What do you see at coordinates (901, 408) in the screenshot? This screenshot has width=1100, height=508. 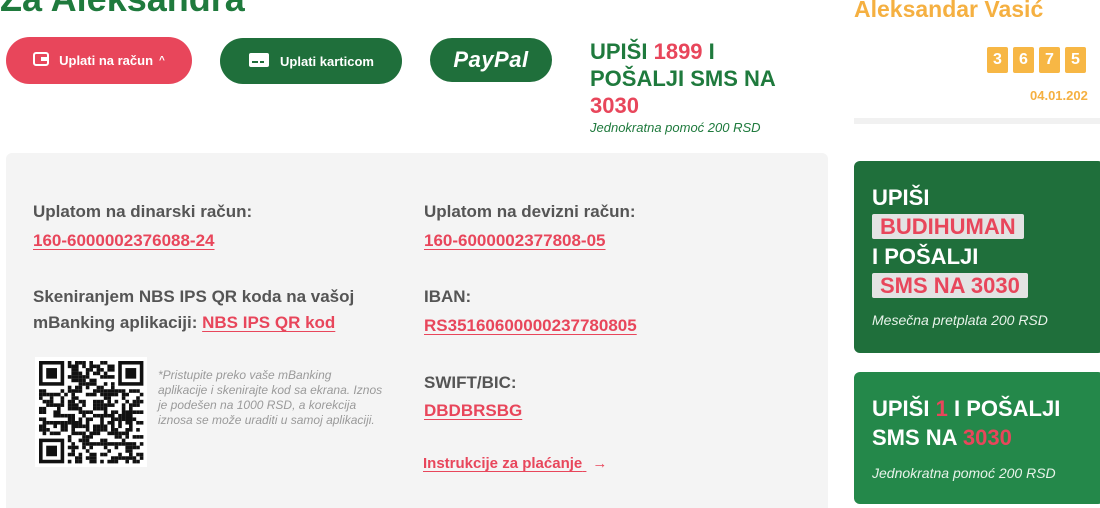 I see `card2-text: UPIŠI` at bounding box center [901, 408].